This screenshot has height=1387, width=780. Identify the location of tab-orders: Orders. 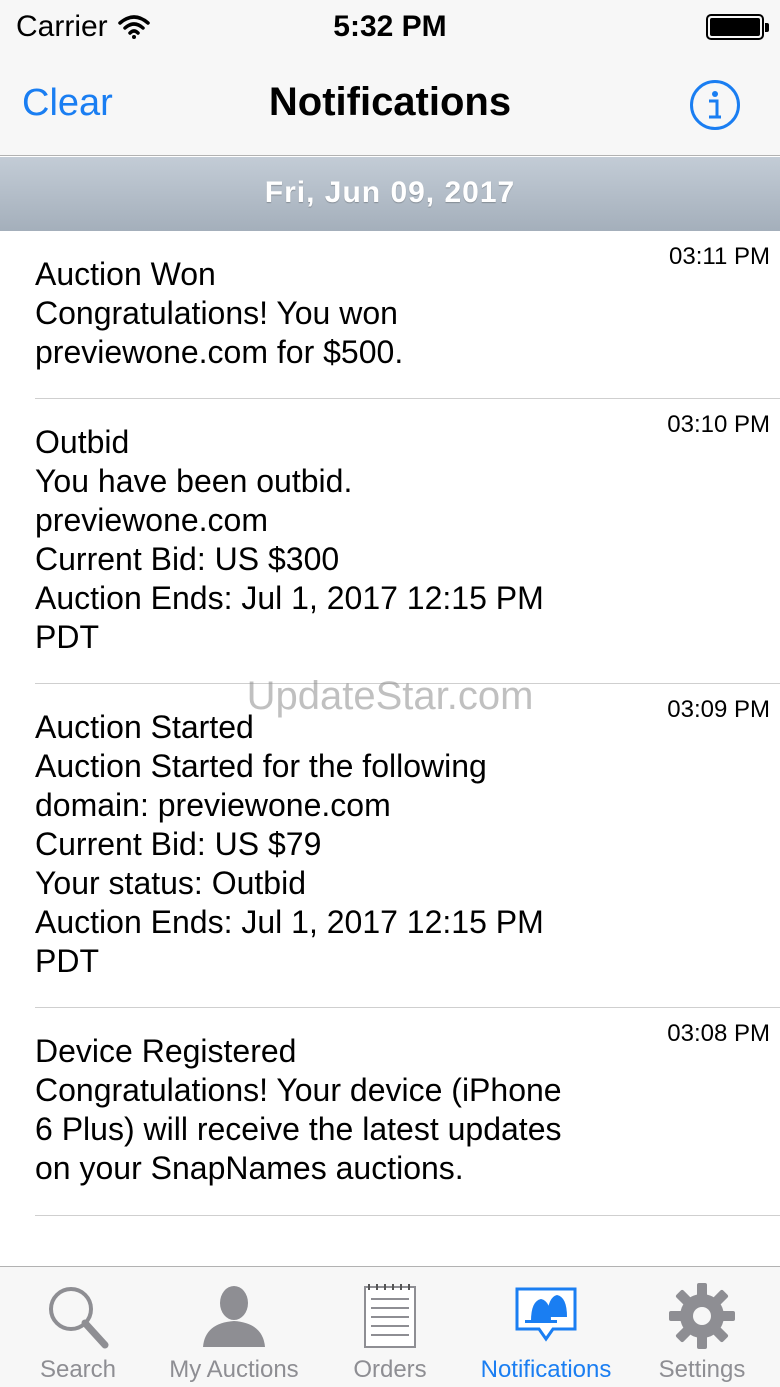
(390, 1327).